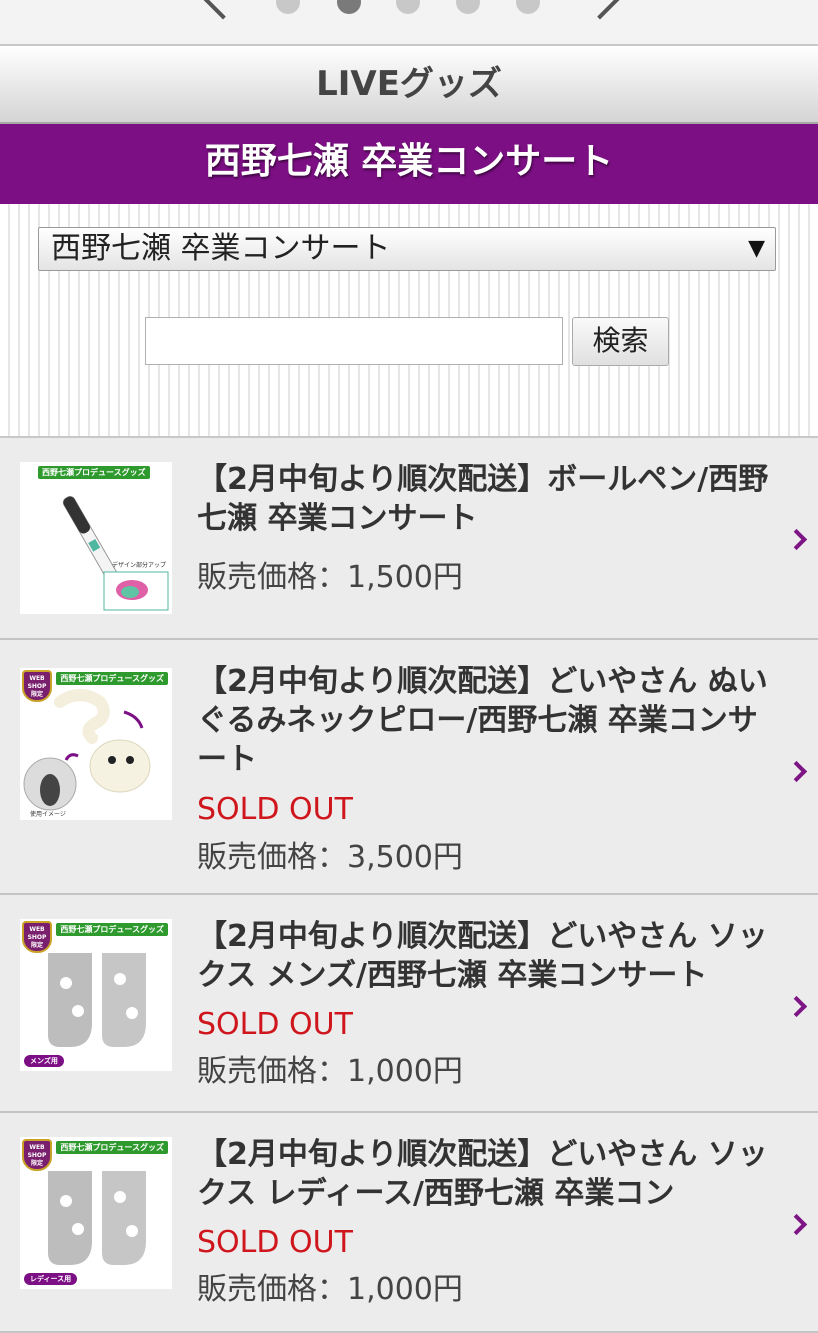 The width and height of the screenshot is (818, 1333). Describe the element at coordinates (409, 85) in the screenshot. I see `section-title: LIVEグッズ` at that location.